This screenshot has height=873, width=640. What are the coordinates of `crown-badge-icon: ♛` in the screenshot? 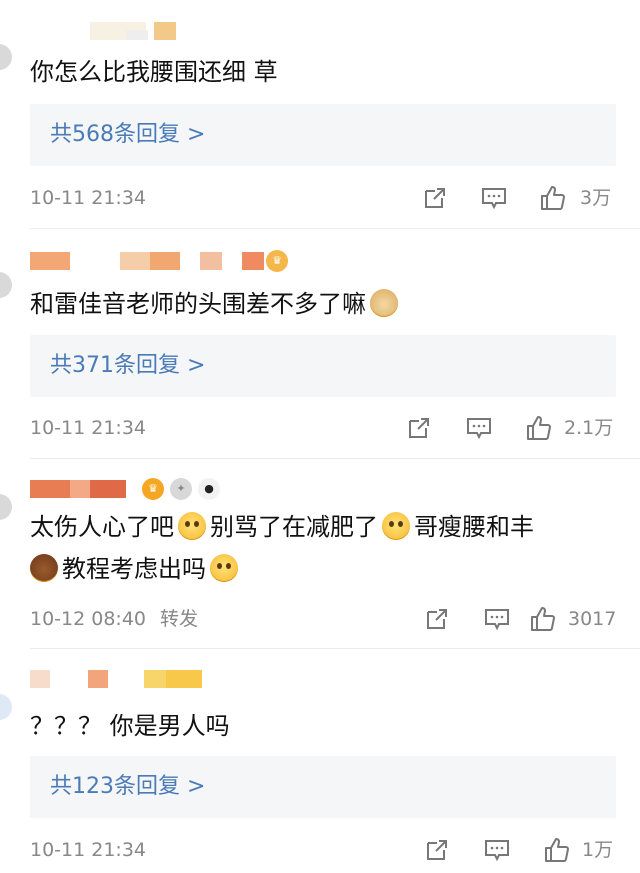 It's located at (277, 261).